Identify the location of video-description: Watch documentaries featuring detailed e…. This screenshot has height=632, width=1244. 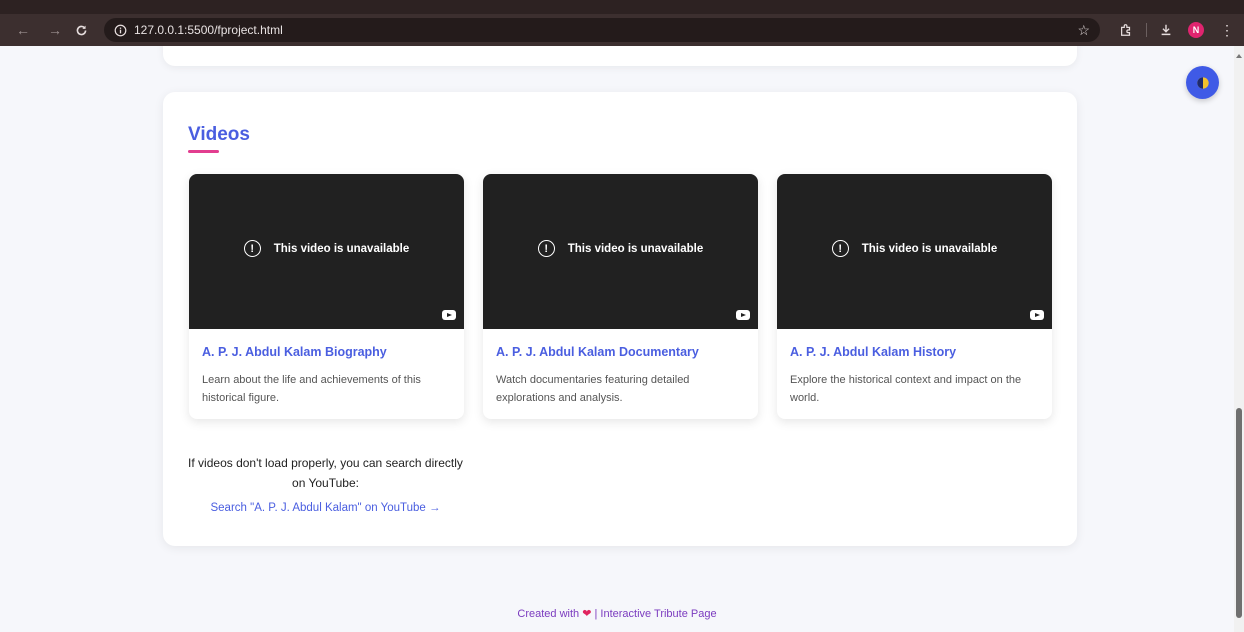
(593, 389).